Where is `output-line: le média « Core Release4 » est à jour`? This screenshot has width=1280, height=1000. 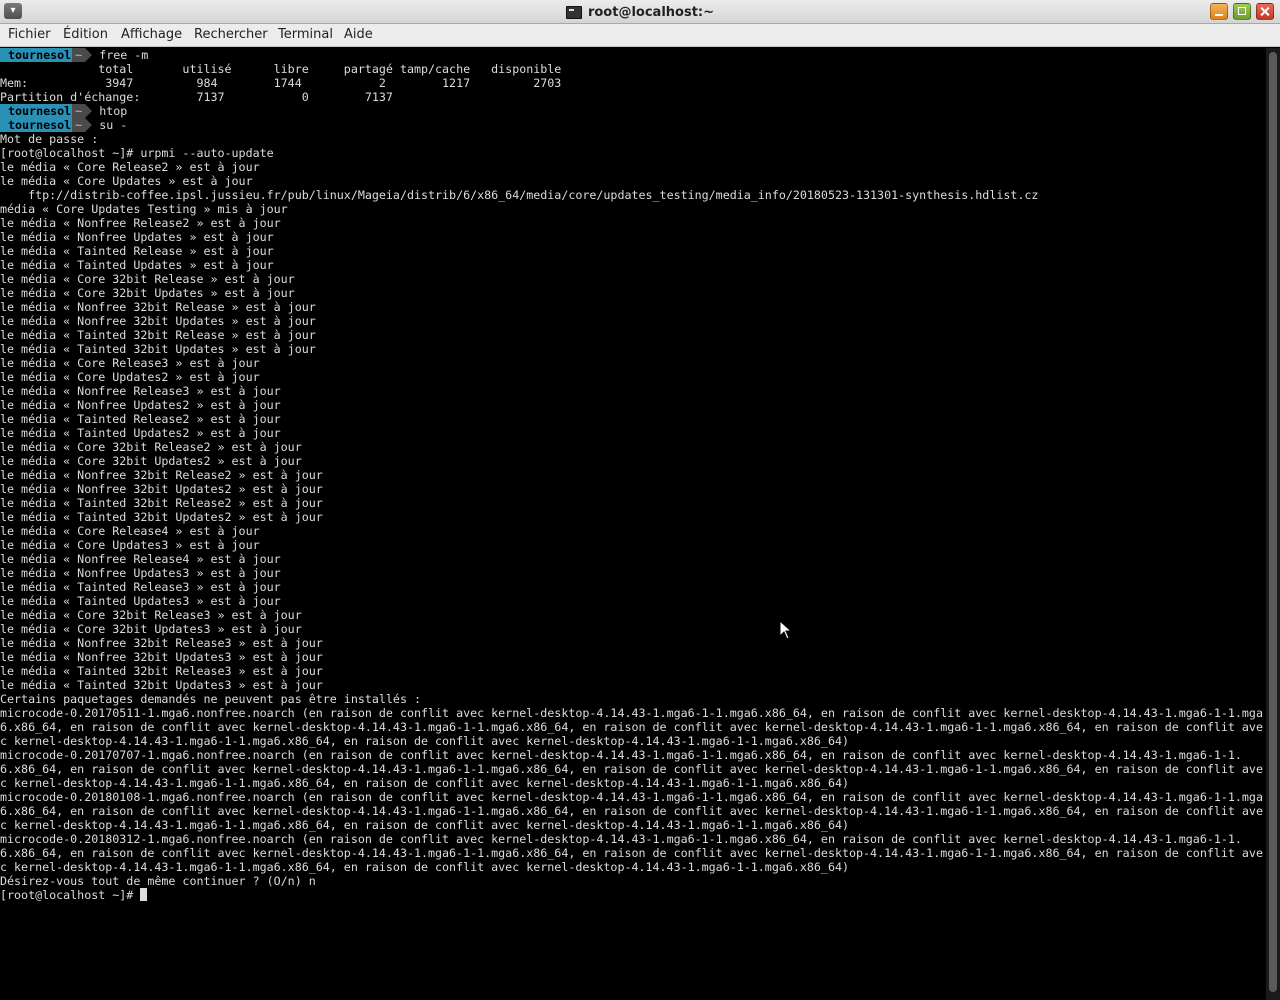
output-line: le média « Core Release4 » est à jour is located at coordinates (130, 531).